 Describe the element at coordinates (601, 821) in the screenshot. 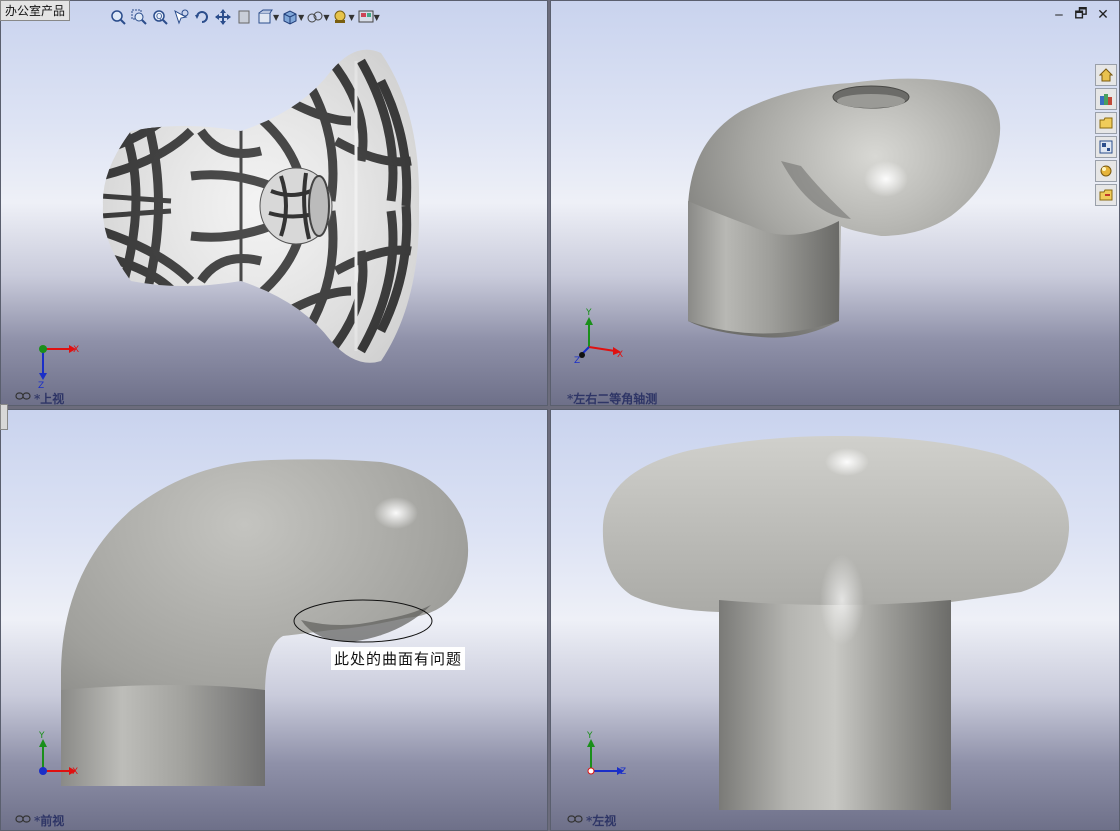

I see `view-label-left: *左视` at that location.